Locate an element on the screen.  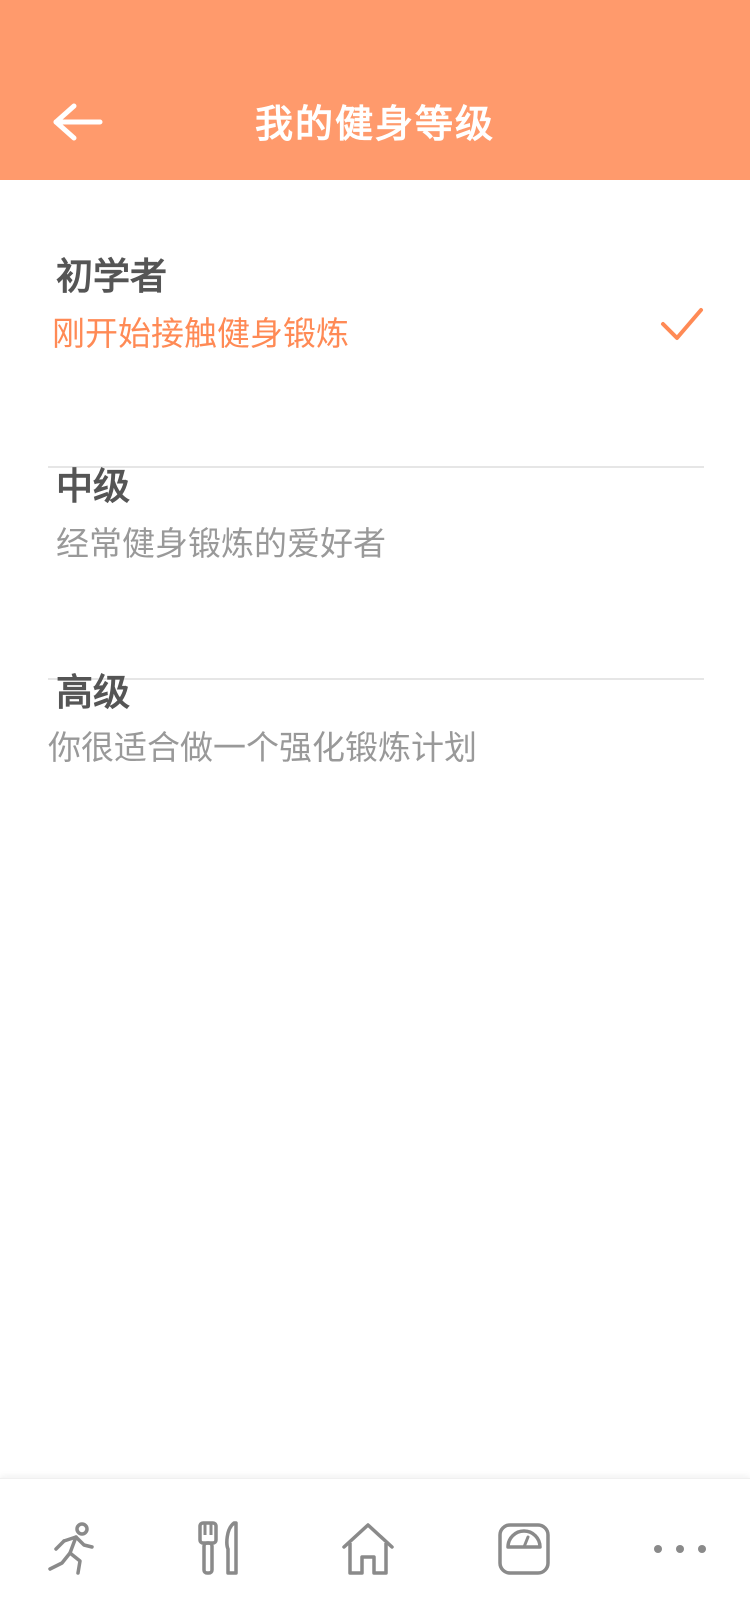
level-item-intermediate: 中级 经常健身锻炼的爱好者 is located at coordinates (376, 570).